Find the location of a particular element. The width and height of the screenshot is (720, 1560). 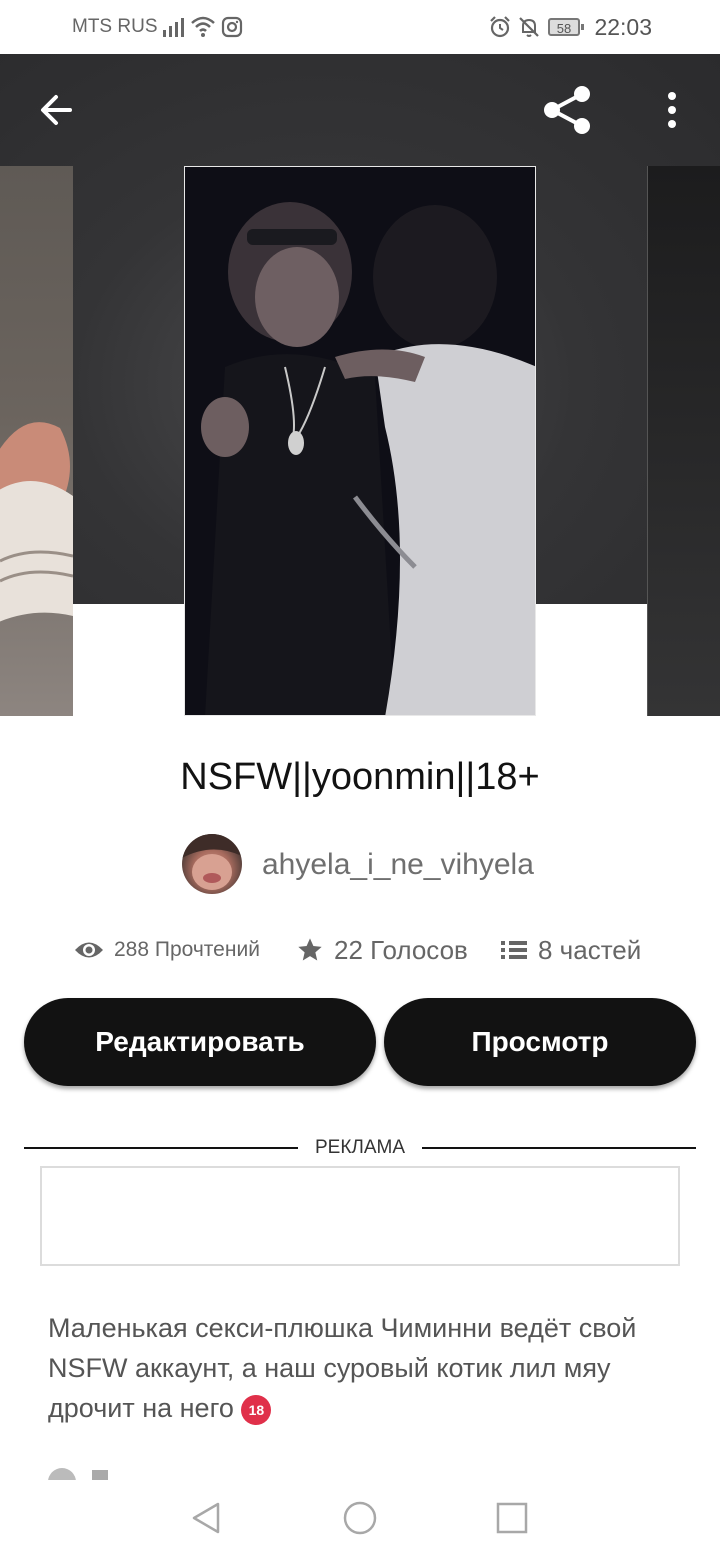

share-icon is located at coordinates (568, 110).